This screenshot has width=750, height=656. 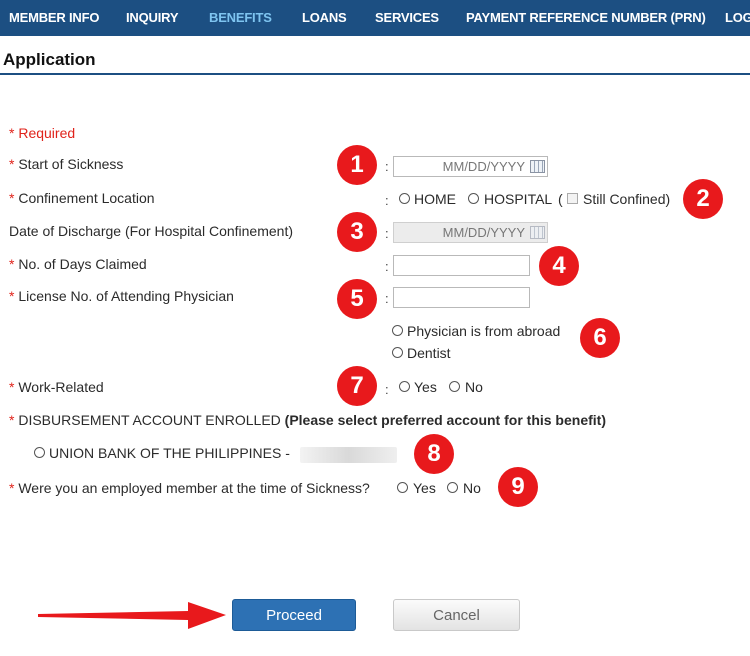 What do you see at coordinates (66, 164) in the screenshot?
I see `start-of-sickness-label: * Start of Sickness` at bounding box center [66, 164].